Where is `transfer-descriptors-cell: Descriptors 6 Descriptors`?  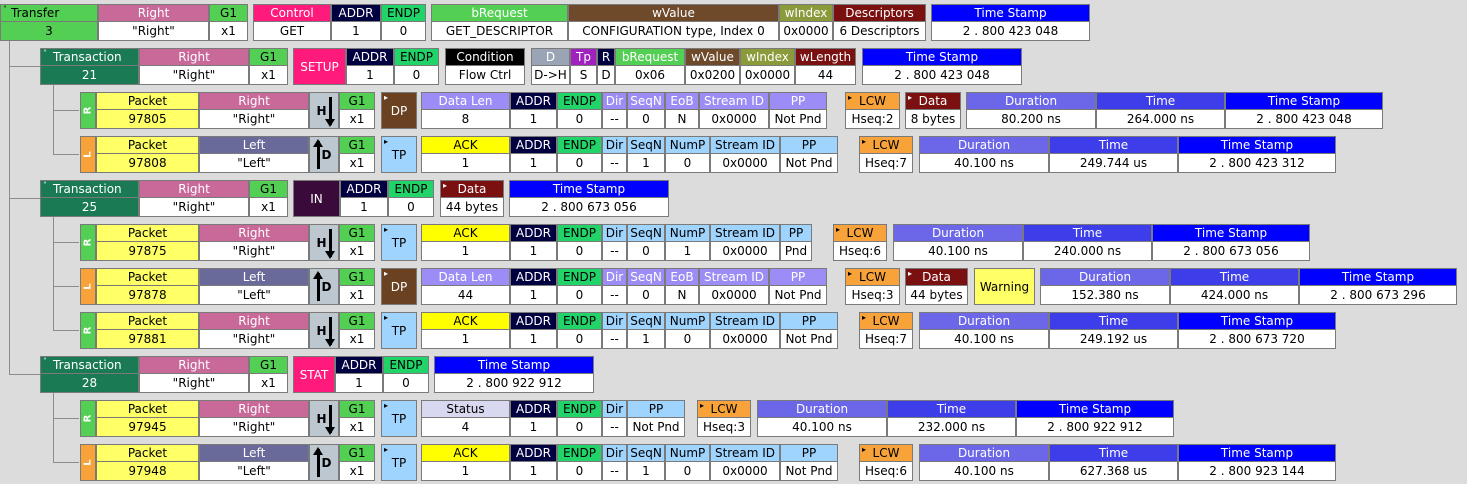
transfer-descriptors-cell: Descriptors 6 Descriptors is located at coordinates (879, 22).